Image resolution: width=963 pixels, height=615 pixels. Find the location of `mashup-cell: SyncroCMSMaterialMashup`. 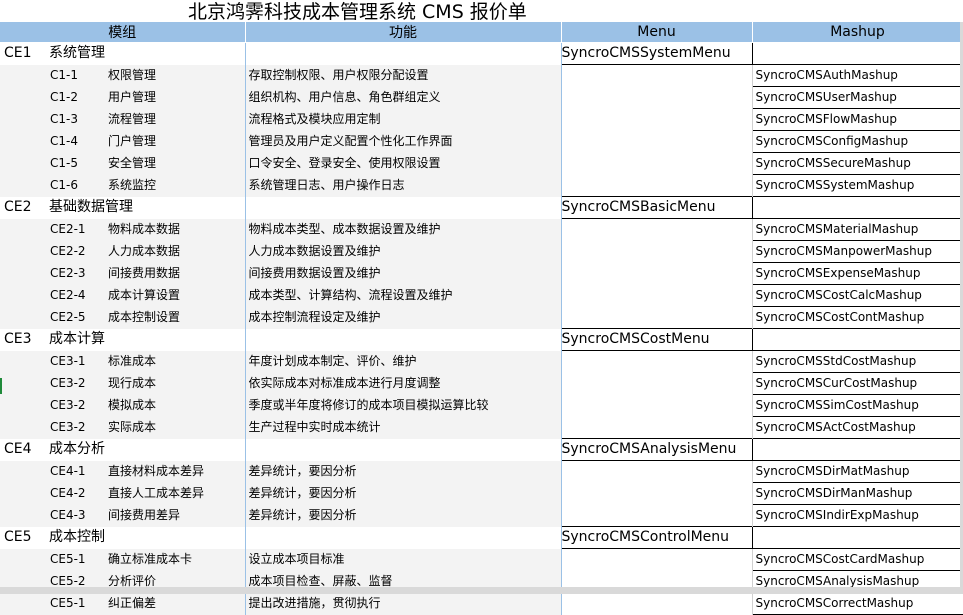

mashup-cell: SyncroCMSMaterialMashup is located at coordinates (857, 229).